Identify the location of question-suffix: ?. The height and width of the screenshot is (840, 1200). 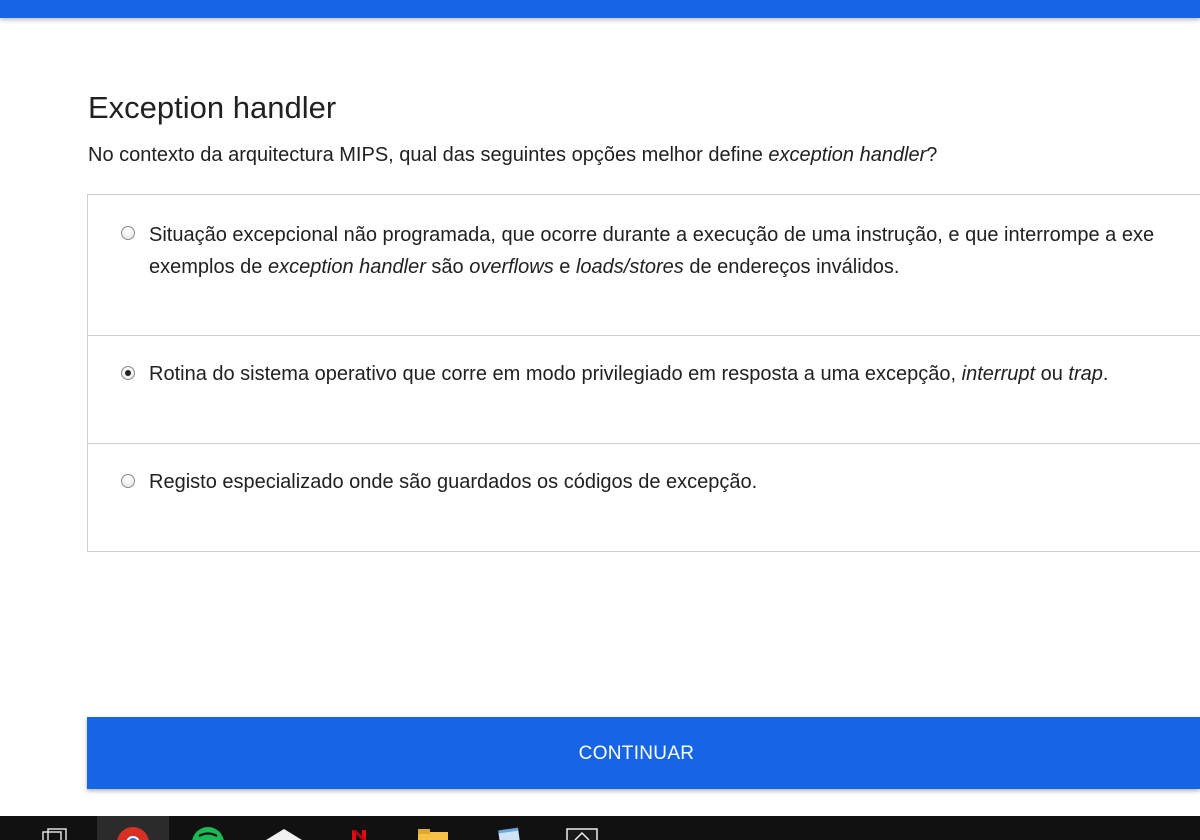
(932, 155).